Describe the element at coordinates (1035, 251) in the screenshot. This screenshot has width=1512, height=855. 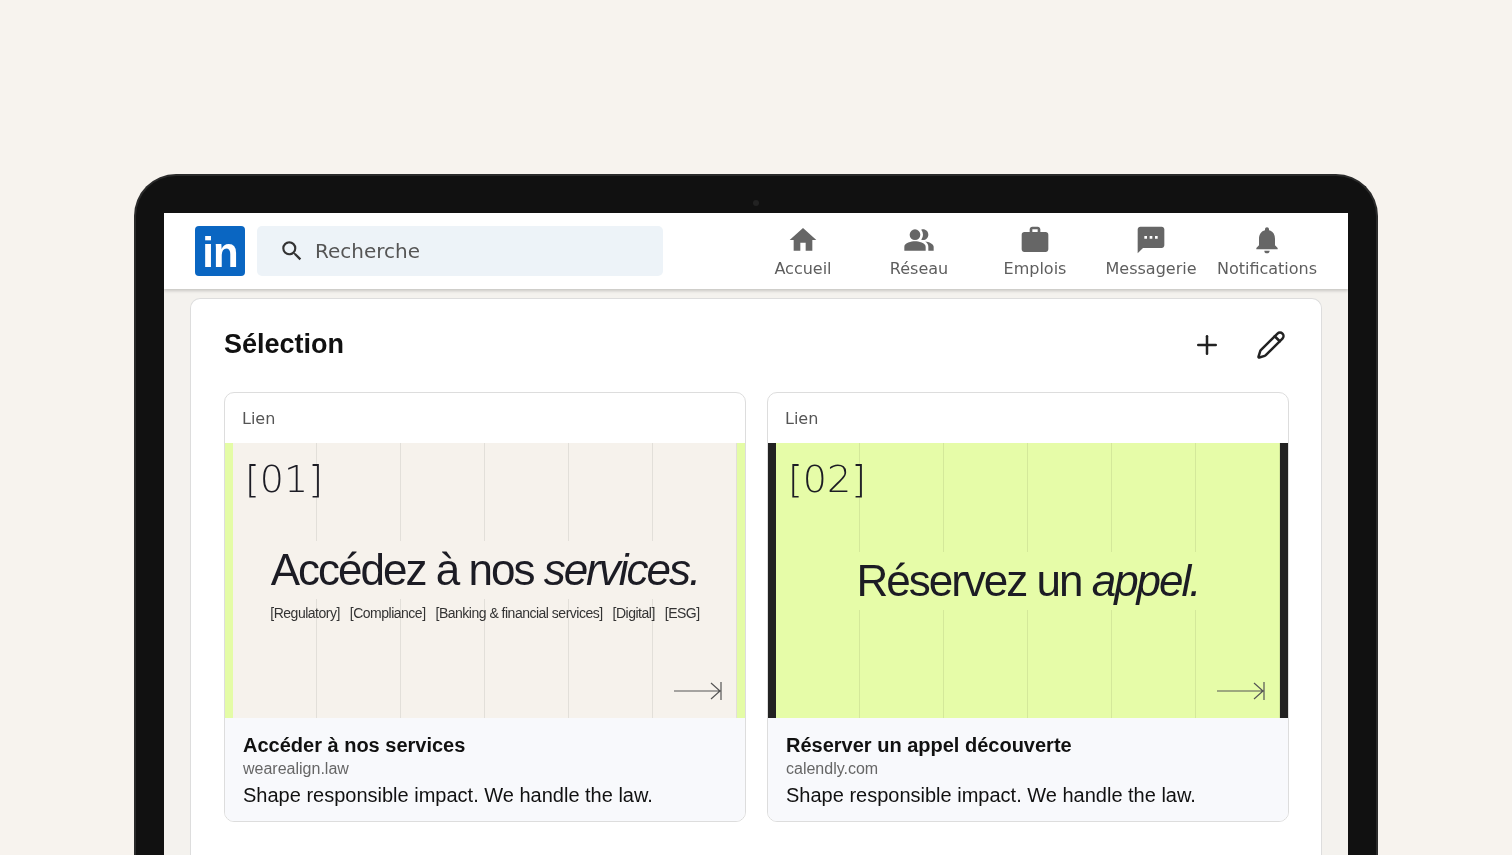
I see `nav-item: Emplois` at that location.